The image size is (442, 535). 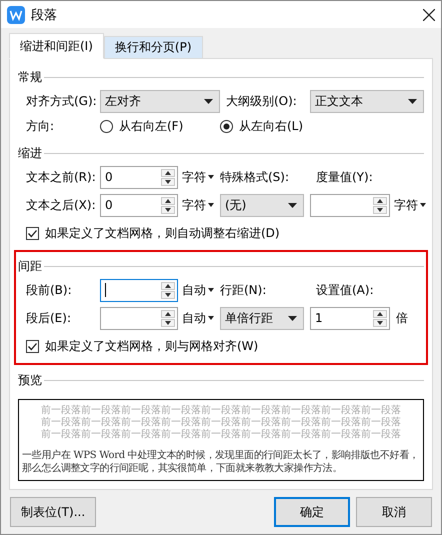 I want to click on field-label: 文本之前(R):, so click(x=61, y=177).